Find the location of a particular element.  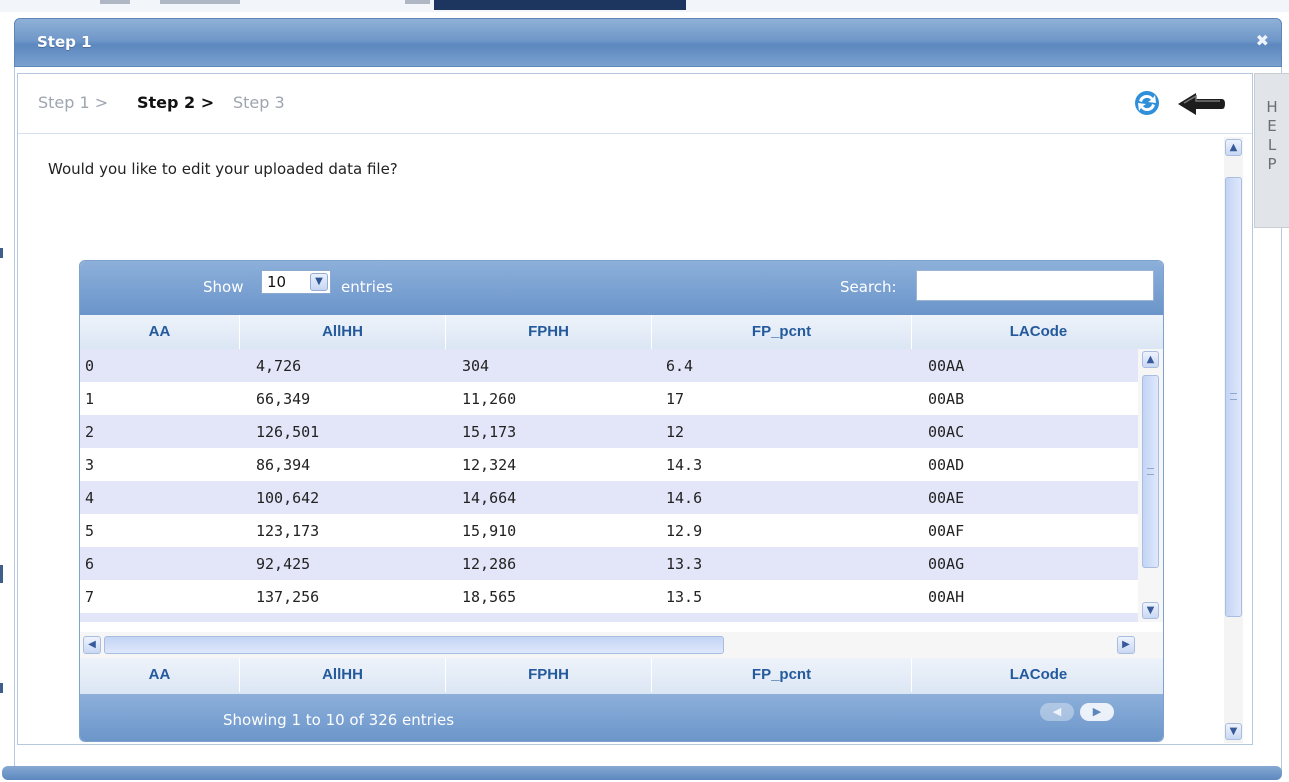

panel-scrollbar: ▲ ▼ is located at coordinates (1233, 440).